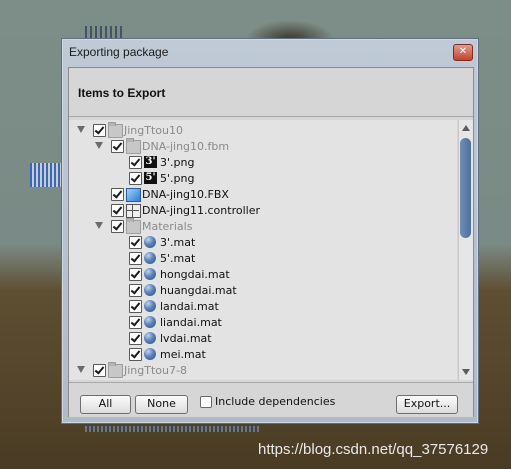 The height and width of the screenshot is (469, 511). I want to click on tree-item-label: Materials, so click(167, 226).